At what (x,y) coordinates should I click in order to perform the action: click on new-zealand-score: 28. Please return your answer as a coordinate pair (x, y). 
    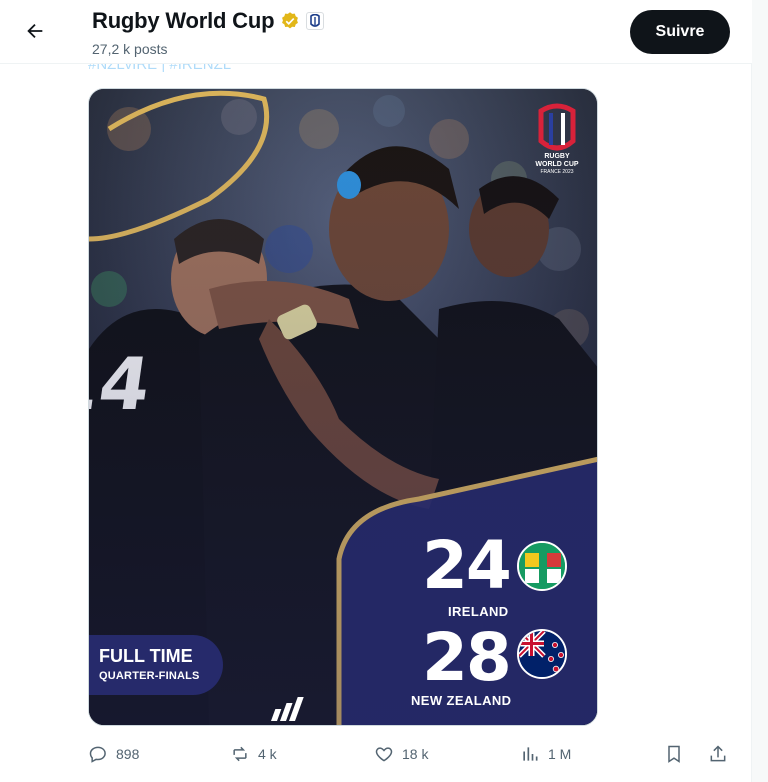
    Looking at the image, I should click on (467, 657).